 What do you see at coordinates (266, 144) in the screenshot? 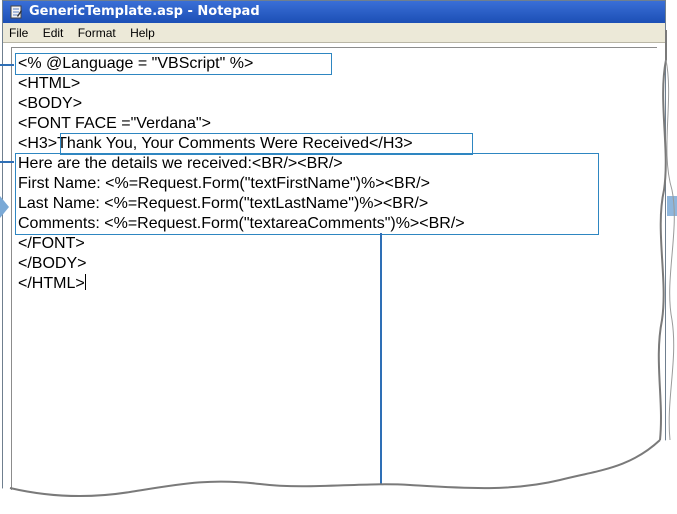
I see `highlight-heading-text` at bounding box center [266, 144].